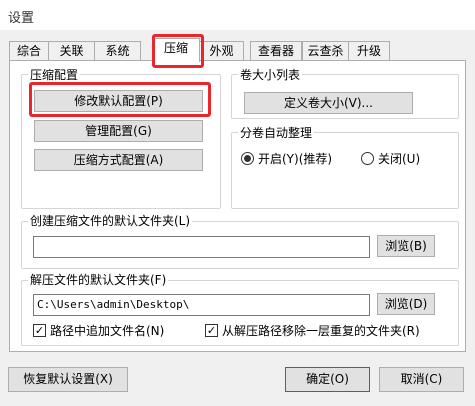  I want to click on auto-arrange-on-label: 开启(Y)(推荐), so click(295, 159).